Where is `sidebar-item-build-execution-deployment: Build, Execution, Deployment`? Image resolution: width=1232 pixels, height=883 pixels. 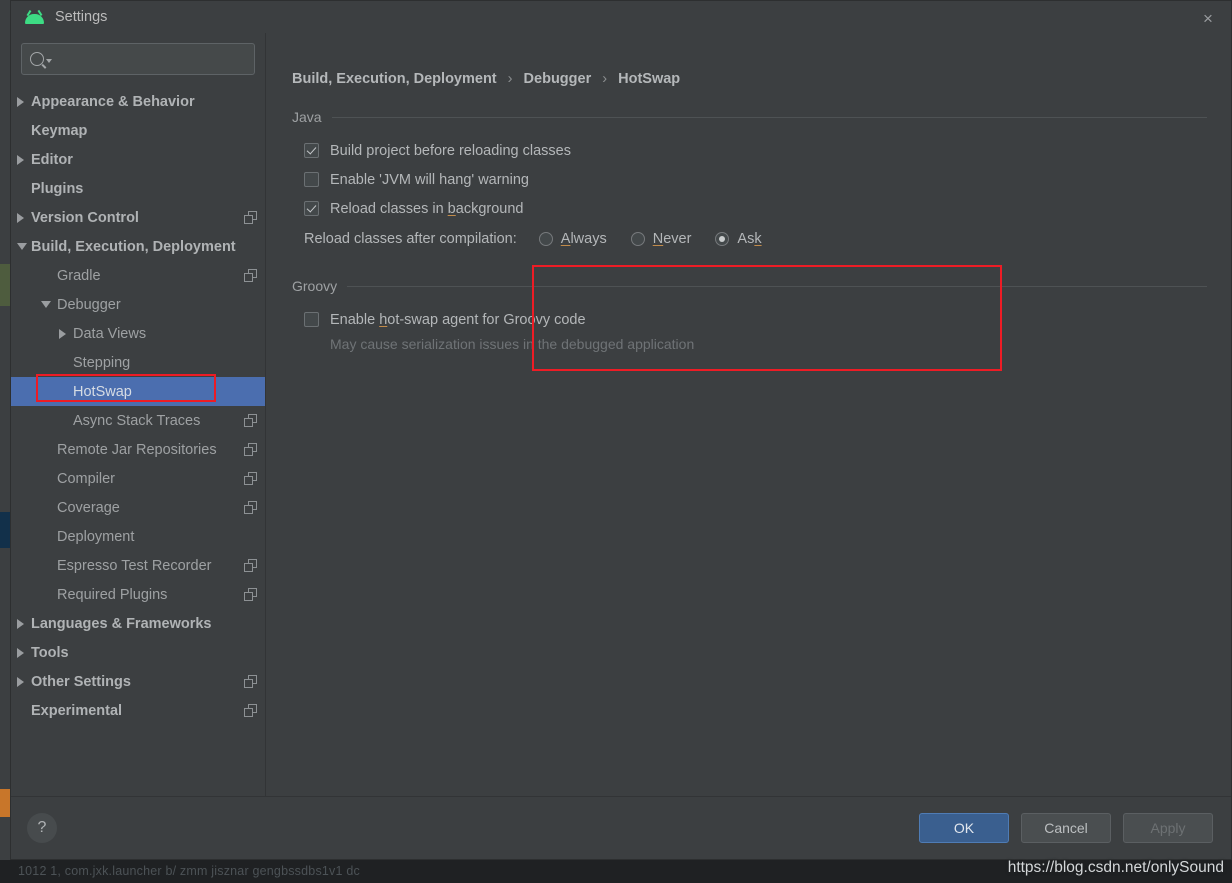 sidebar-item-build-execution-deployment: Build, Execution, Deployment is located at coordinates (138, 246).